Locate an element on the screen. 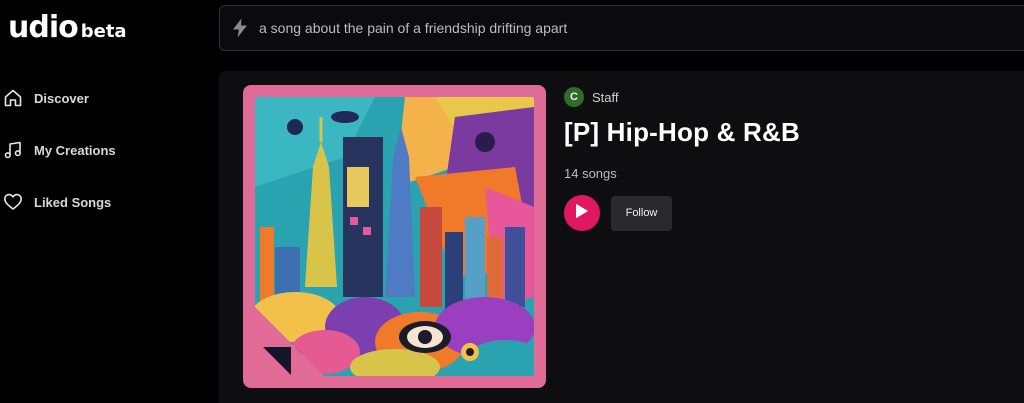 Image resolution: width=1024 pixels, height=403 pixels. logo-beta-tag: beta is located at coordinates (103, 31).